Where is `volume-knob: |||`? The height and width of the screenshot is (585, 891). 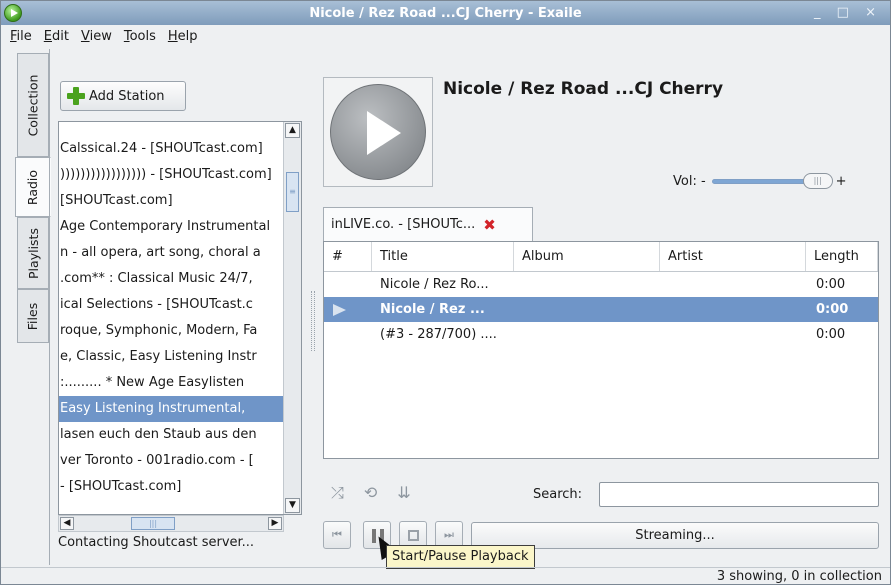
volume-knob: ||| is located at coordinates (817, 181).